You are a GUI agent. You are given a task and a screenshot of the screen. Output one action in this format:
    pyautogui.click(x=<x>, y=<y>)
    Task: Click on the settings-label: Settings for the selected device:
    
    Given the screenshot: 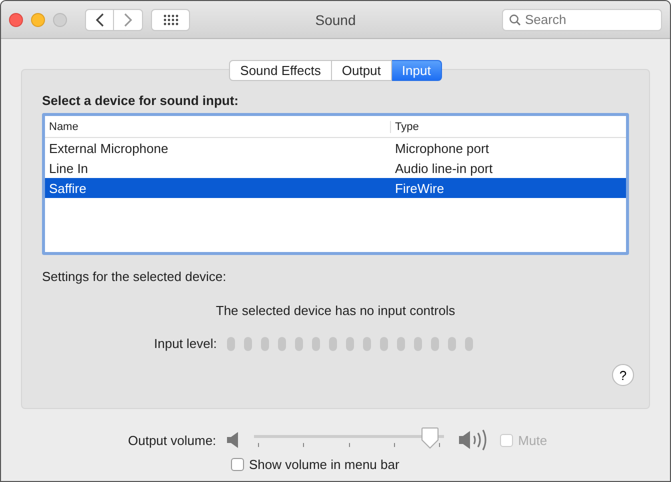 What is the action you would take?
    pyautogui.click(x=135, y=276)
    